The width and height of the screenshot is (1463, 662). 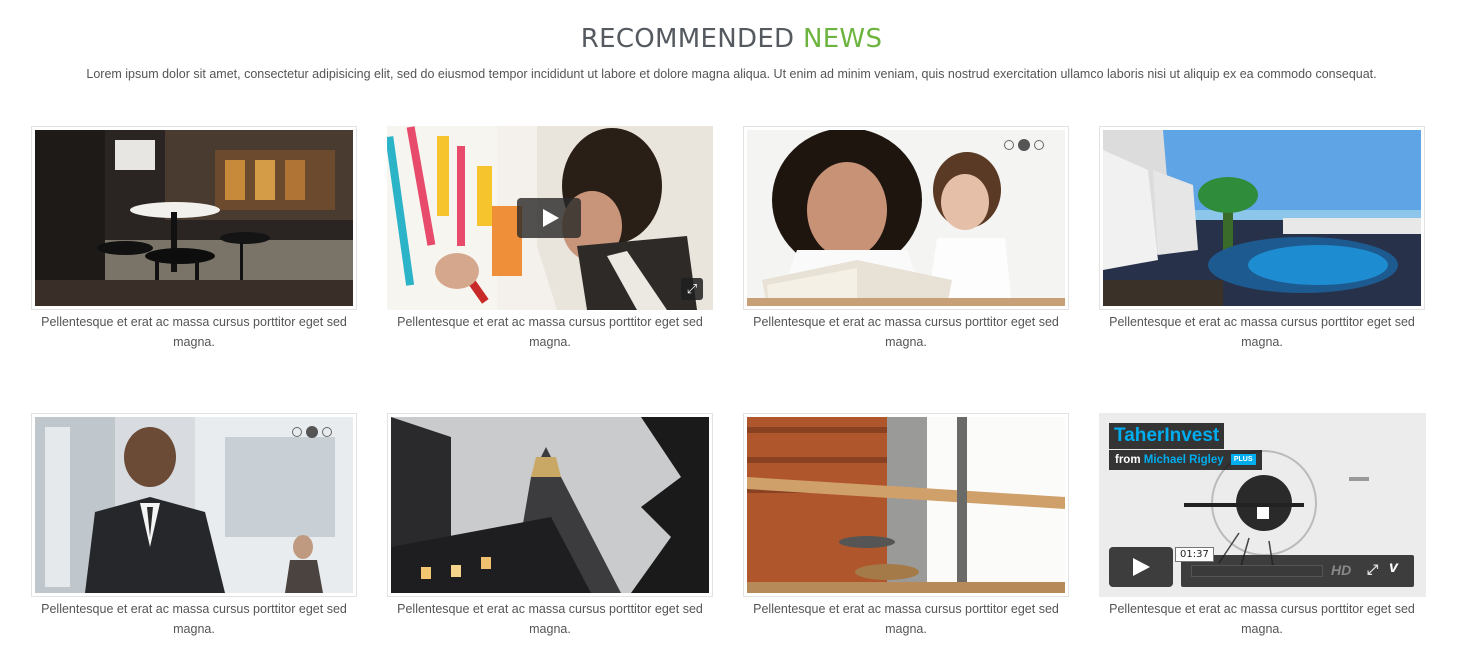 I want to click on vimeo-controls: HD ⤢ v, so click(x=1297, y=571).